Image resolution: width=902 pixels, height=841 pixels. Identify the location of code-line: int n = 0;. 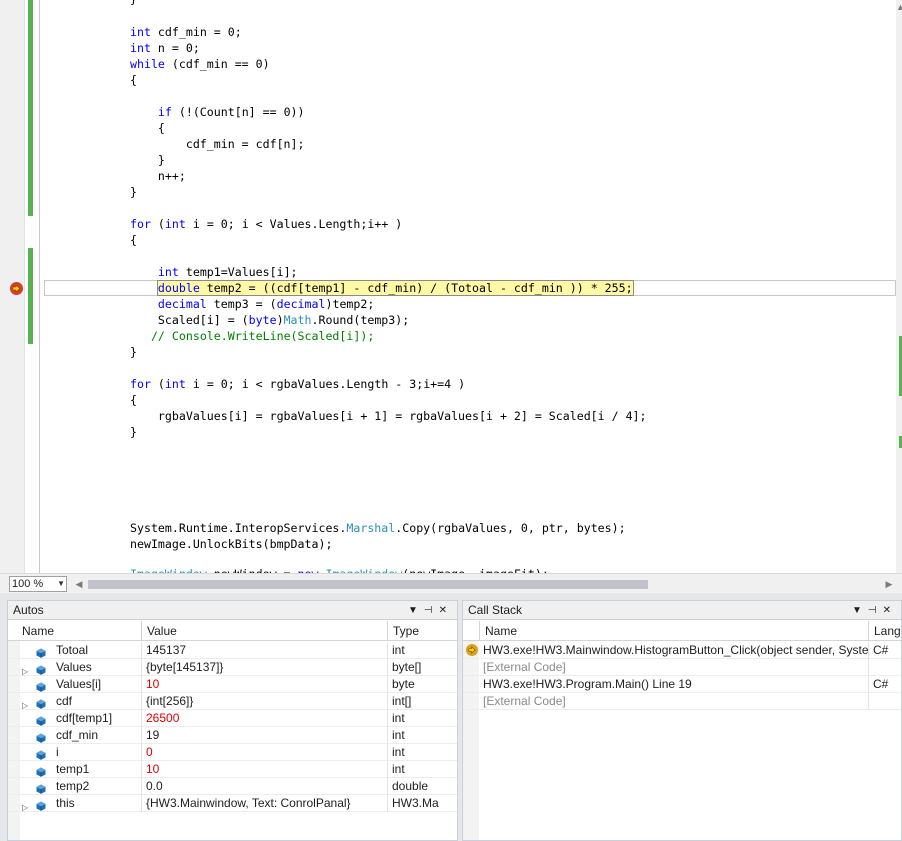
(165, 48).